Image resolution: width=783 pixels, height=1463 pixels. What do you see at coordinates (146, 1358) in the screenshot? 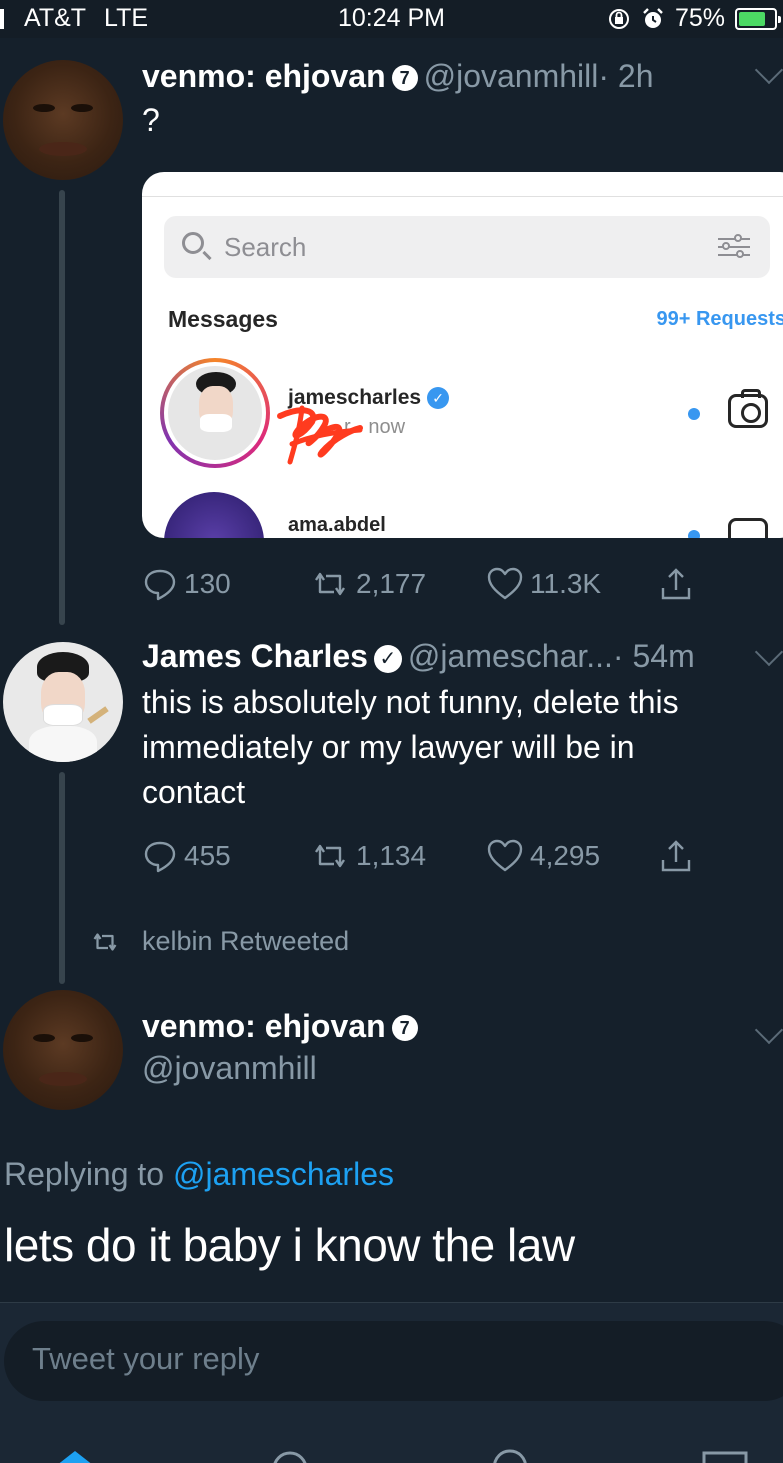
I see `reply-placeholder: Tweet your reply` at bounding box center [146, 1358].